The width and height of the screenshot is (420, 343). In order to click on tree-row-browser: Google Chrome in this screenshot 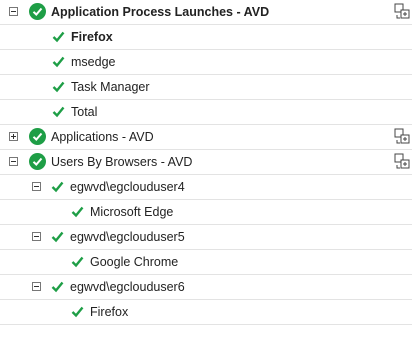, I will do `click(206, 262)`.